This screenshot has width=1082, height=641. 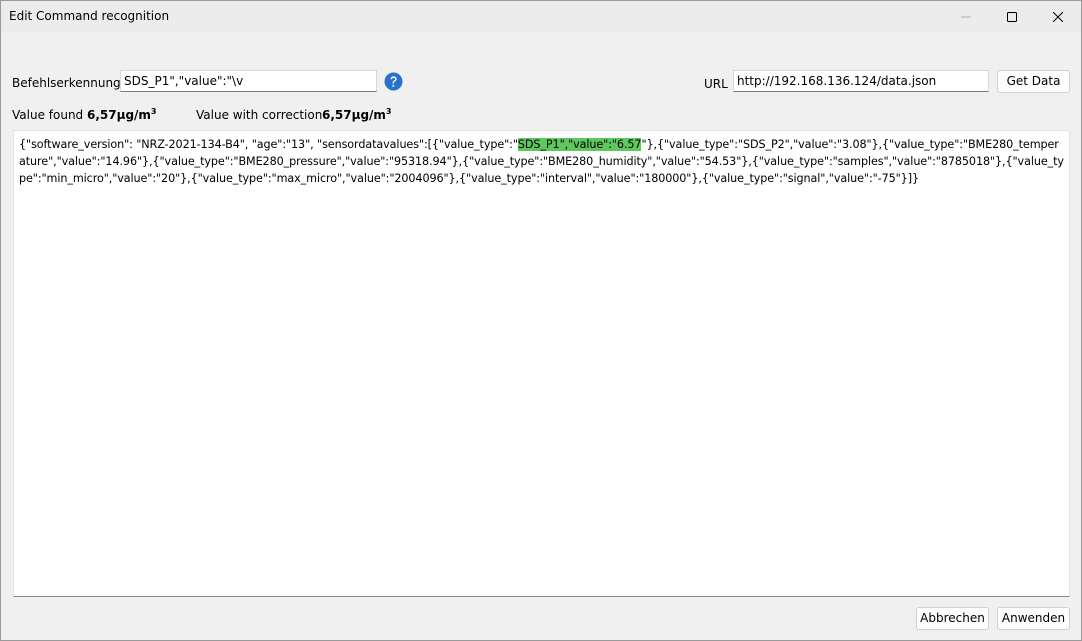 I want to click on value-found: 6,57µg/m3, so click(x=122, y=114).